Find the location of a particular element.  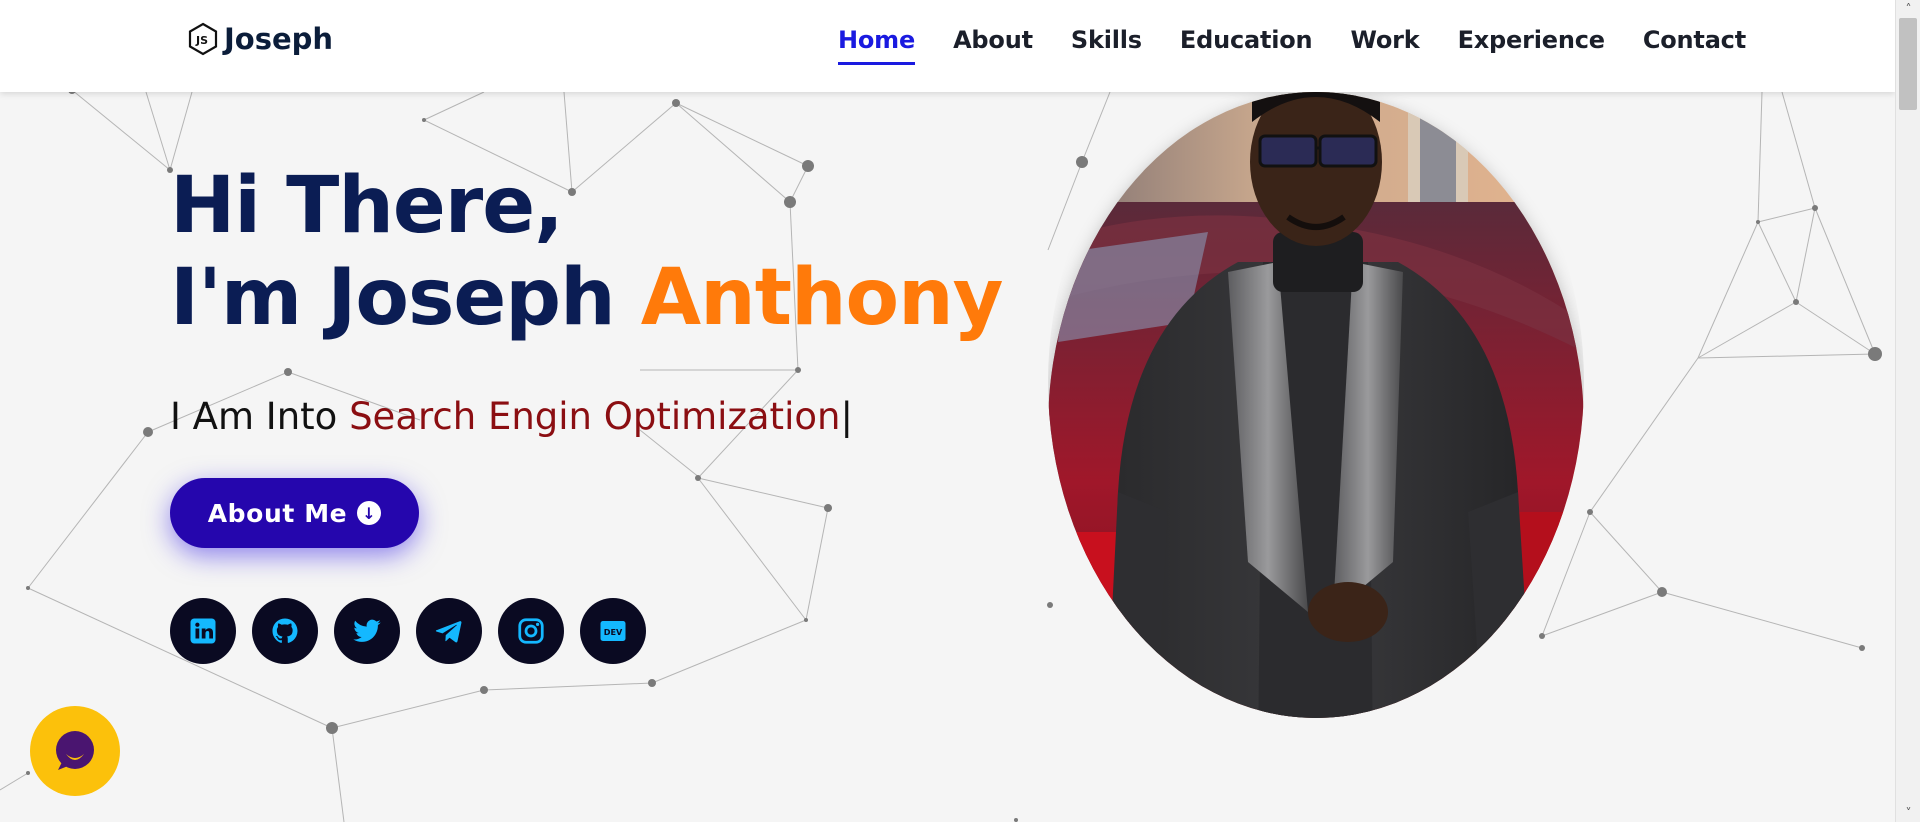

typed-line: I Am Into Search Engin Optimization| is located at coordinates (511, 416).